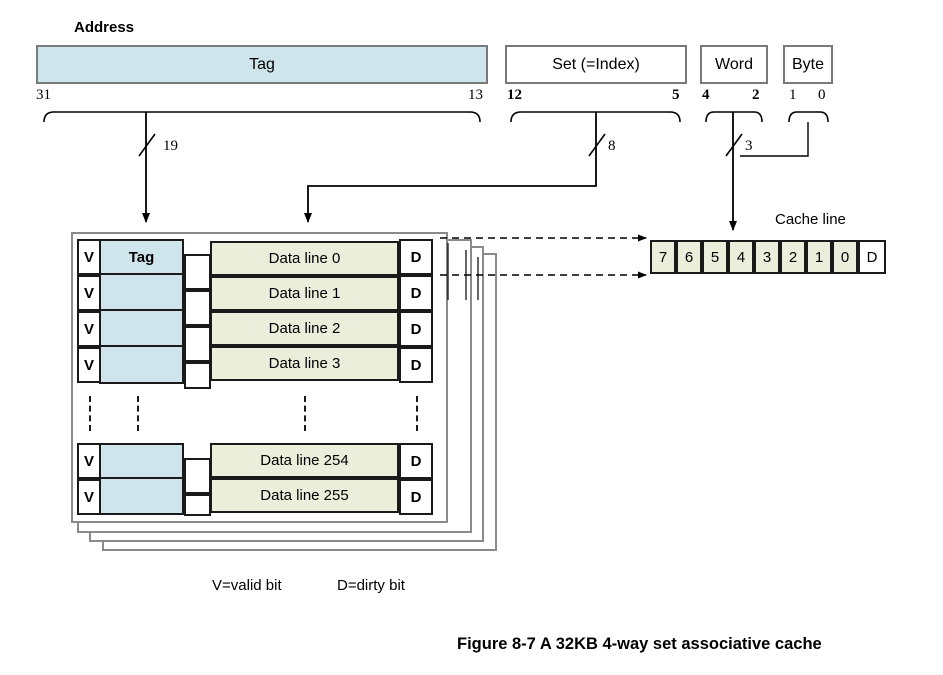 The width and height of the screenshot is (943, 675). Describe the element at coordinates (138, 413) in the screenshot. I see `ellipsis-tag-column` at that location.